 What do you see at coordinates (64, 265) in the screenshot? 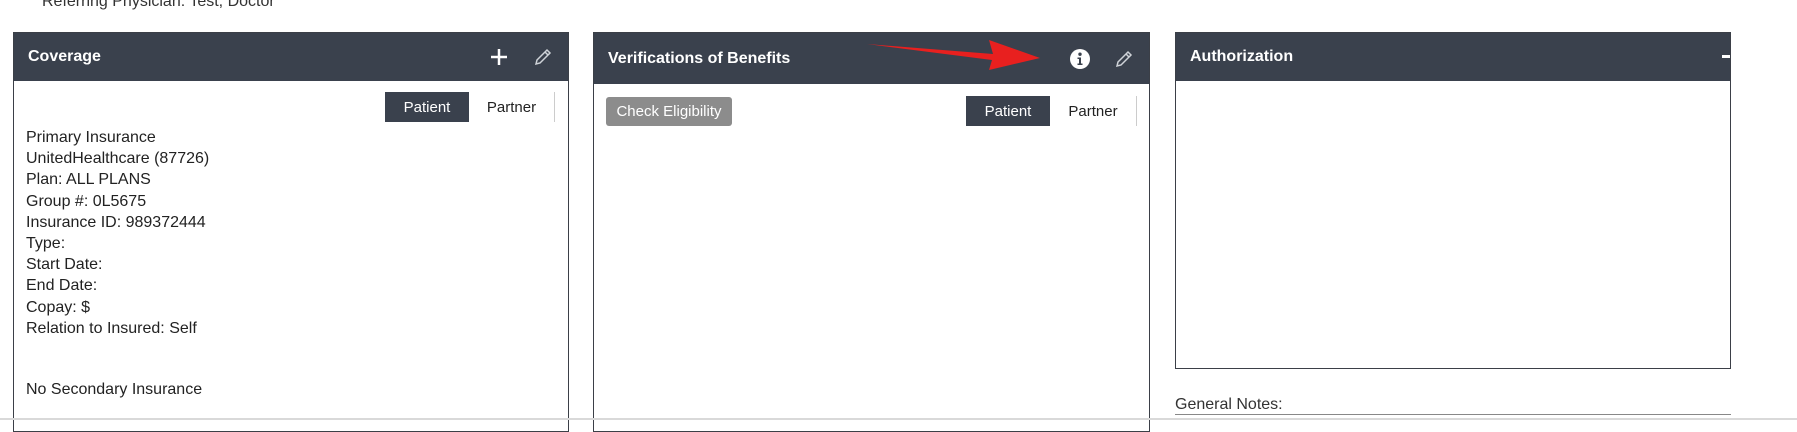
I see `insurance-start-date: Start Date:` at bounding box center [64, 265].